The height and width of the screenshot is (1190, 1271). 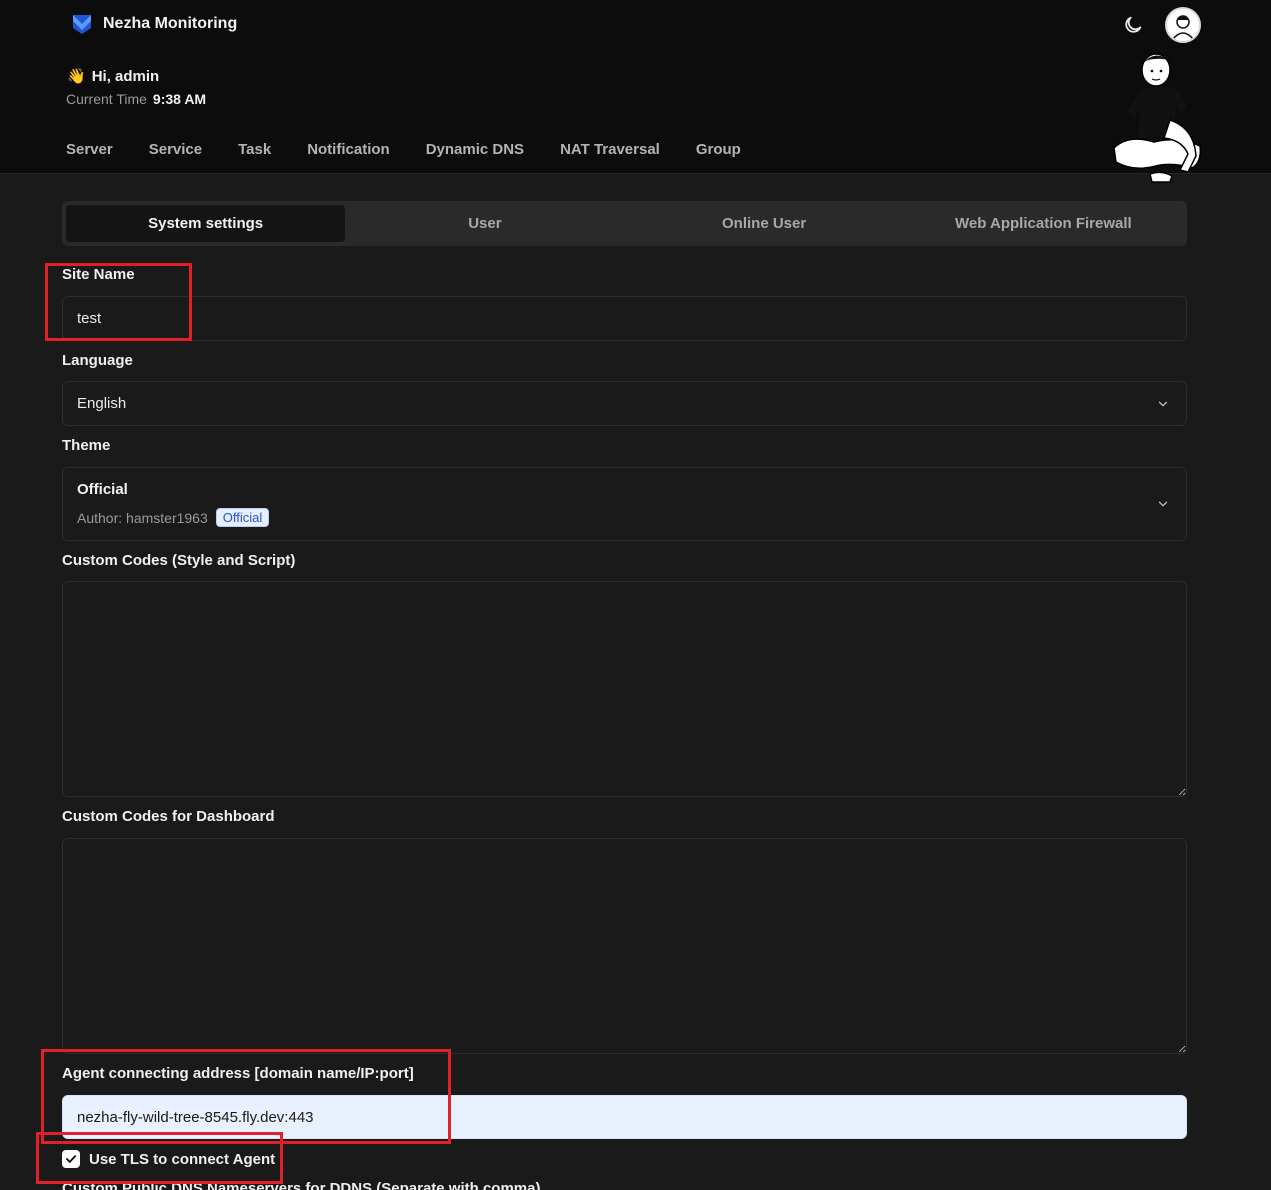 What do you see at coordinates (1133, 25) in the screenshot?
I see `moon-icon` at bounding box center [1133, 25].